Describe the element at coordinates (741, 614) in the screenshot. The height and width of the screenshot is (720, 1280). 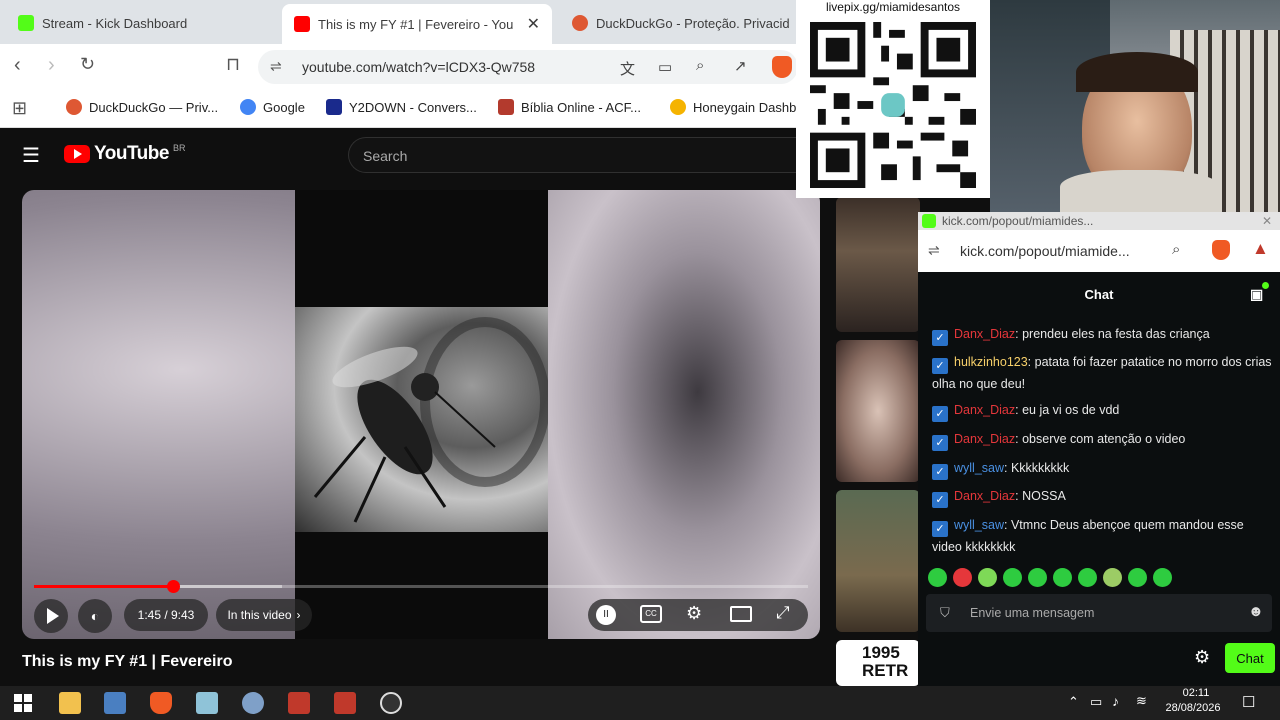
I see `theater-mode-icon` at that location.